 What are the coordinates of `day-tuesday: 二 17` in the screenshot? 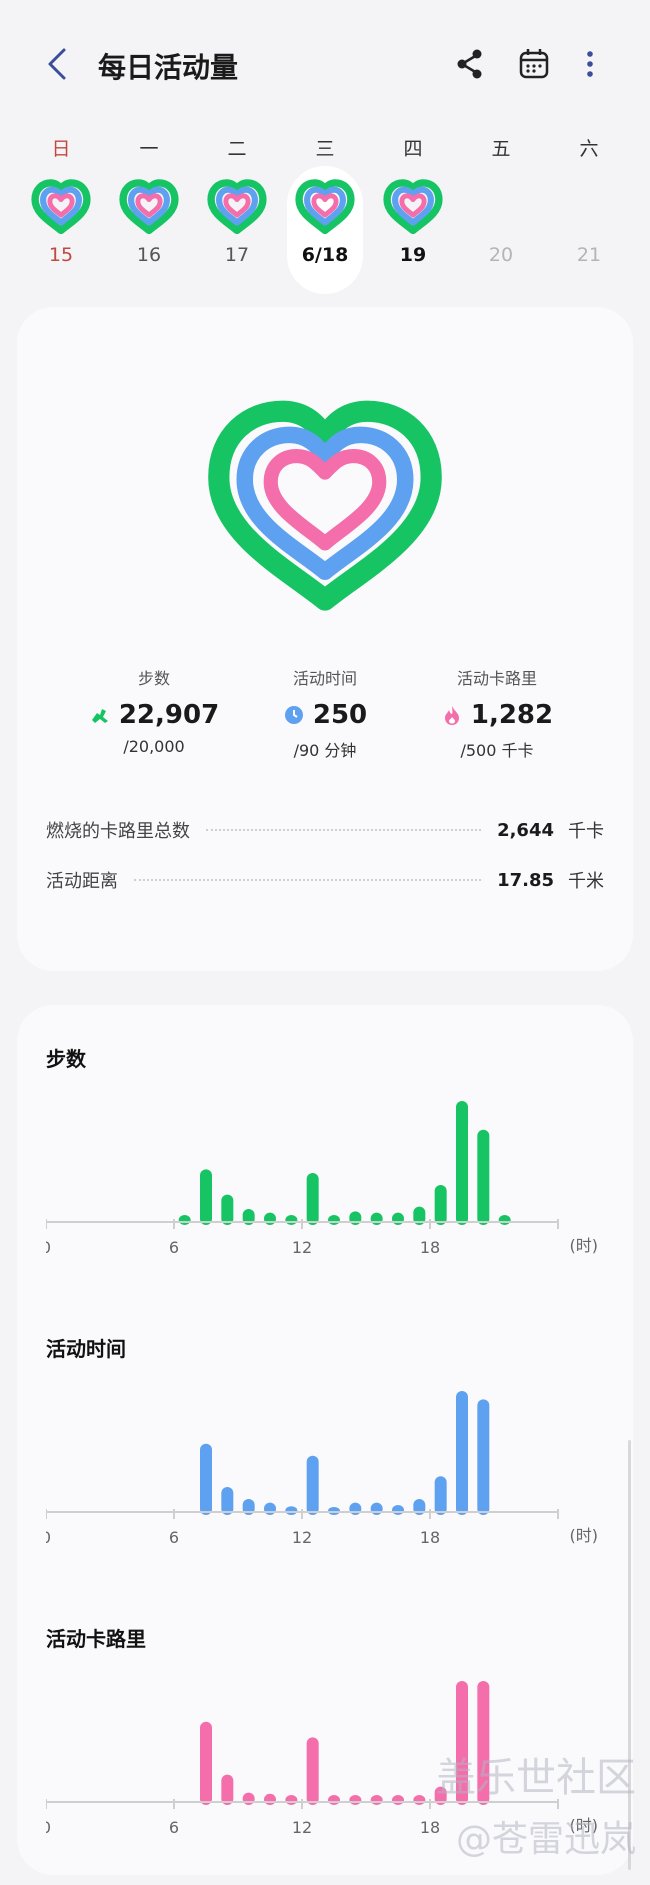 It's located at (237, 213).